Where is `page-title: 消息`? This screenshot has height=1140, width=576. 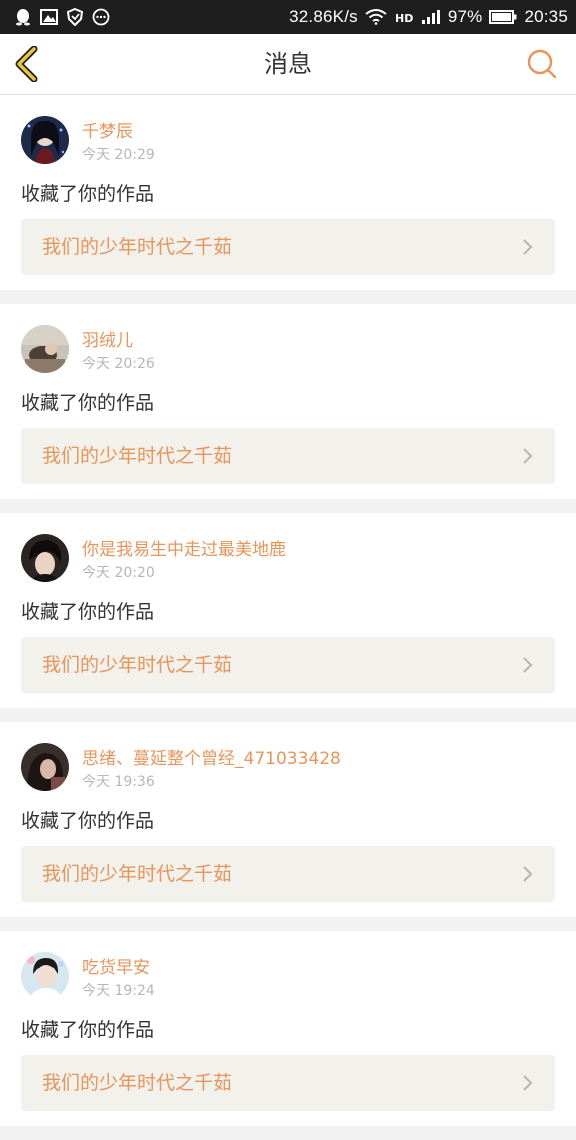 page-title: 消息 is located at coordinates (288, 64).